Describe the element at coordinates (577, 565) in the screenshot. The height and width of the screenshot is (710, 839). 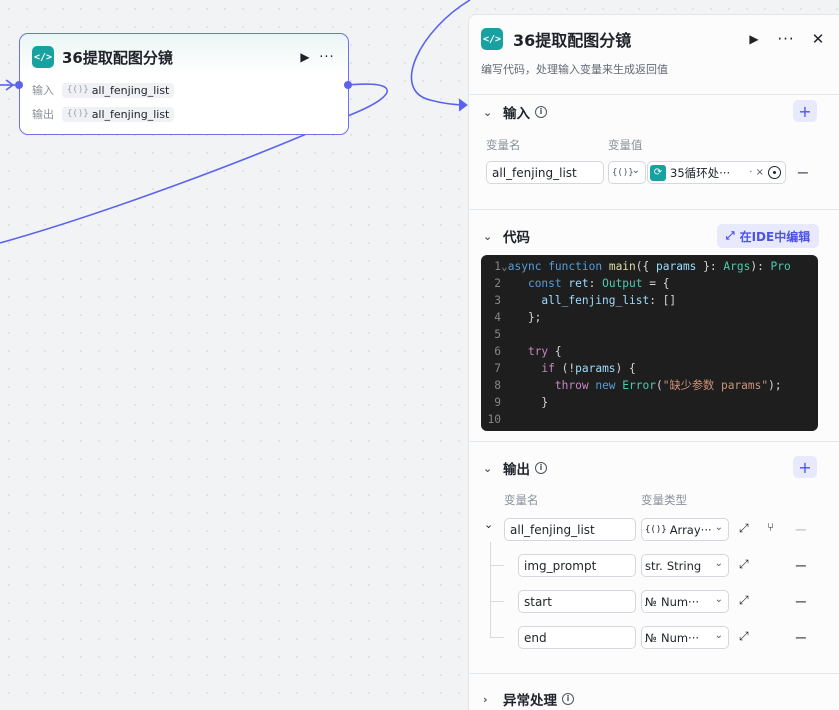
I see `output-var-name-field: img_prompt` at that location.